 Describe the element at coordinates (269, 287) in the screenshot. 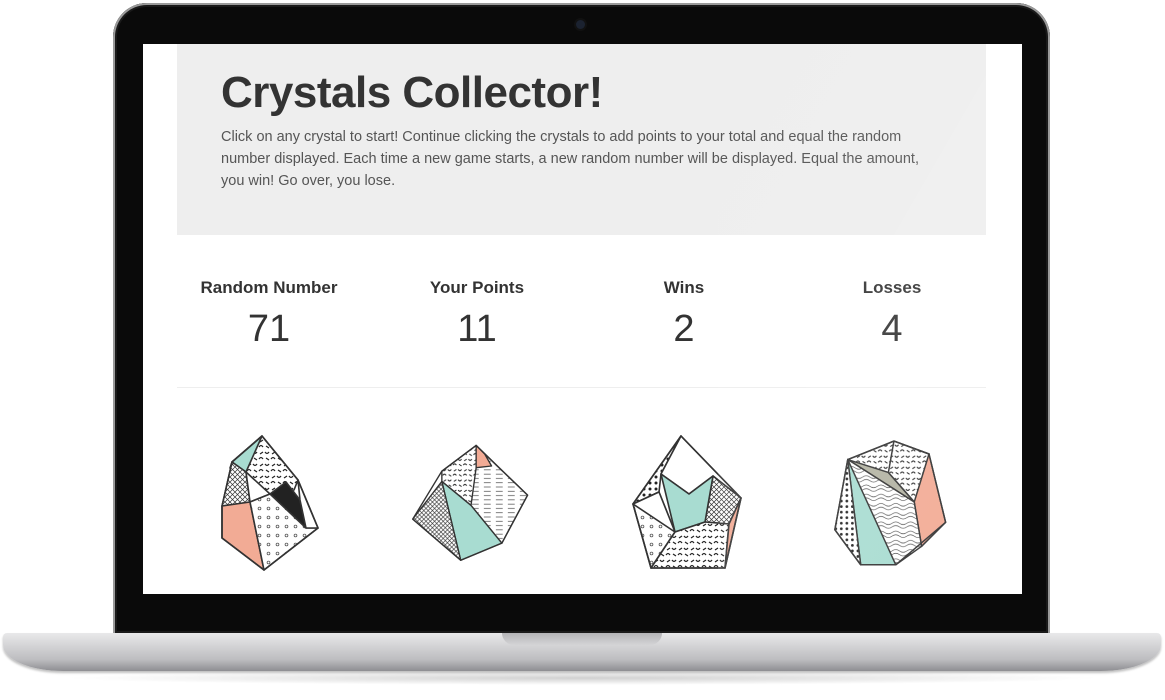

I see `random-number-label: Random Number` at that location.